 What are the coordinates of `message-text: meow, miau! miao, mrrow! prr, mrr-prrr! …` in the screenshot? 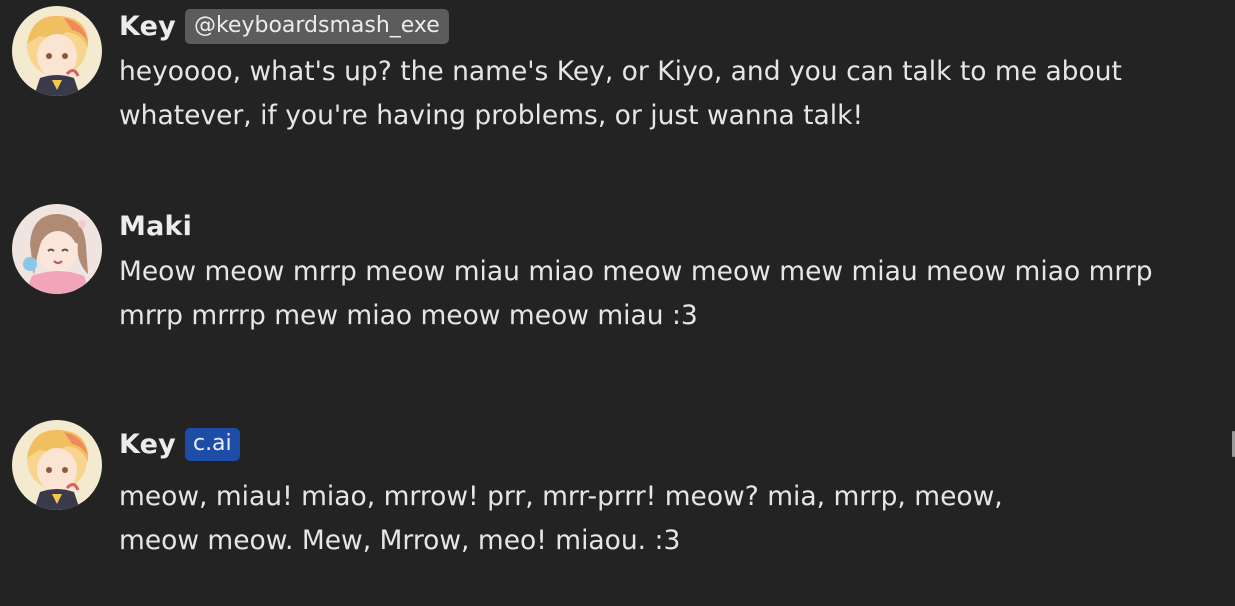 It's located at (561, 518).